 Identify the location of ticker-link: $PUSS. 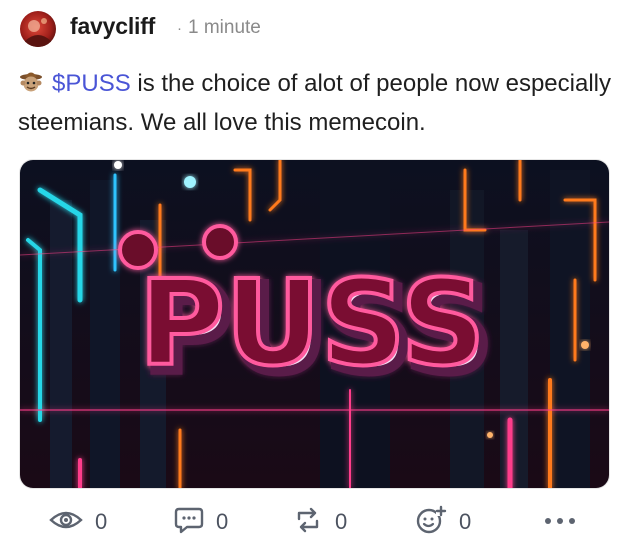
(91, 83).